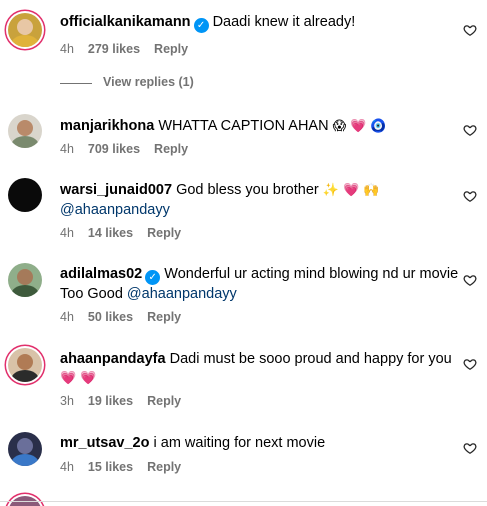  What do you see at coordinates (243, 501) in the screenshot?
I see `divider` at bounding box center [243, 501].